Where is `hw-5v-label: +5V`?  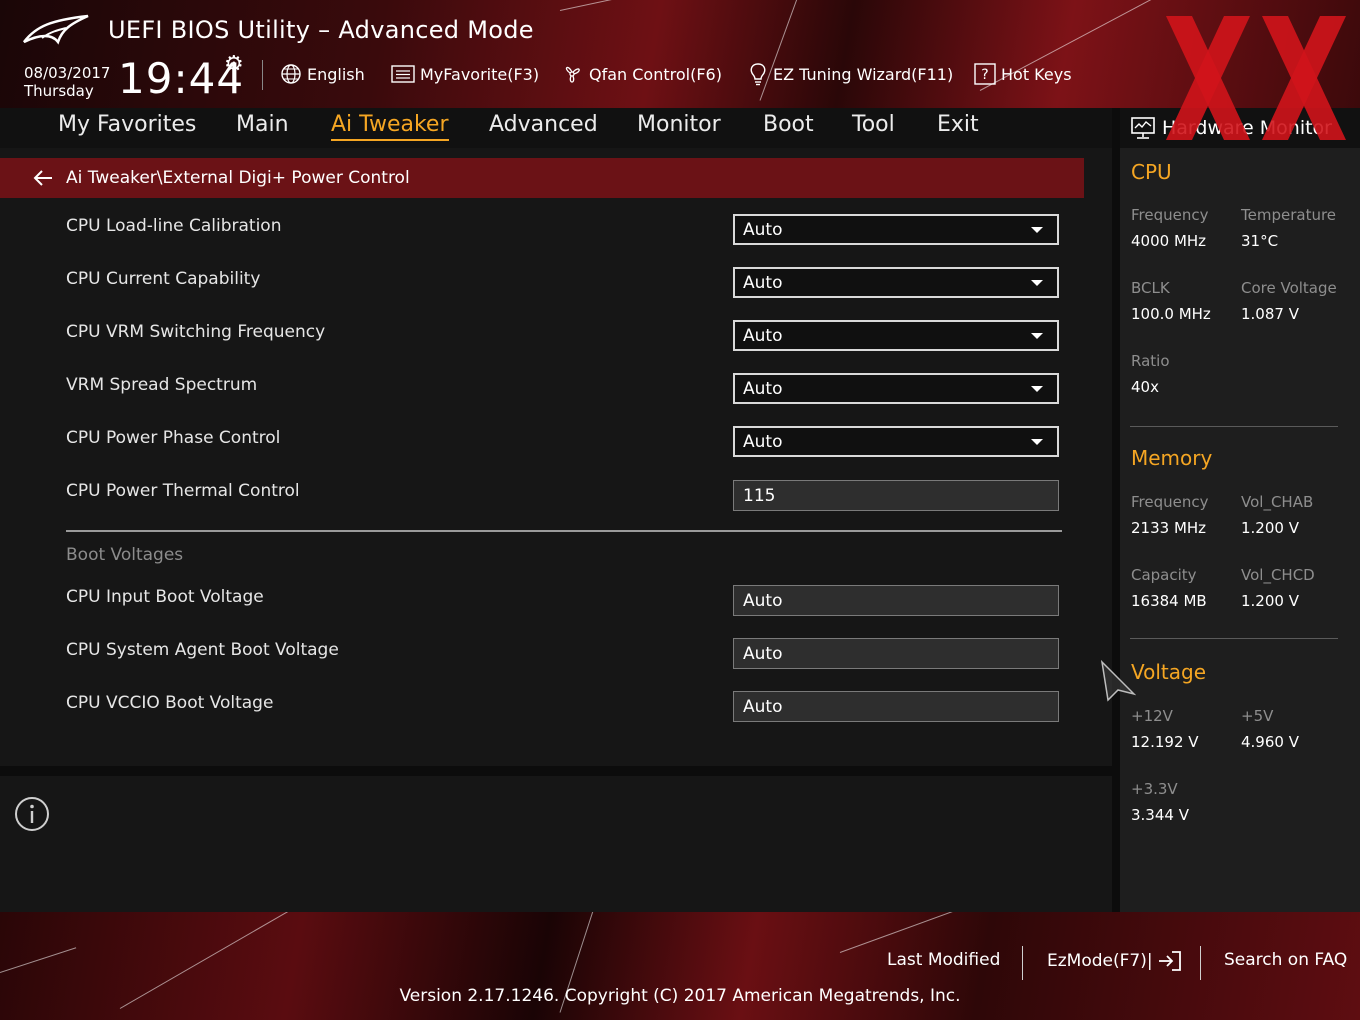
hw-5v-label: +5V is located at coordinates (1257, 716).